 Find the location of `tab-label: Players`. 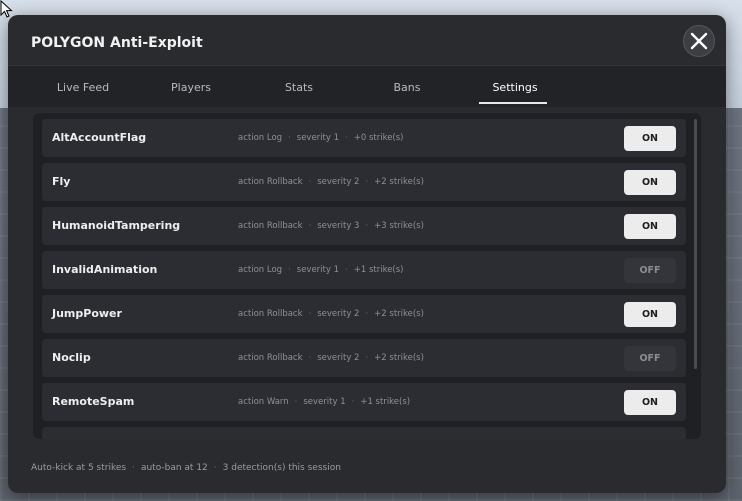

tab-label: Players is located at coordinates (191, 87).